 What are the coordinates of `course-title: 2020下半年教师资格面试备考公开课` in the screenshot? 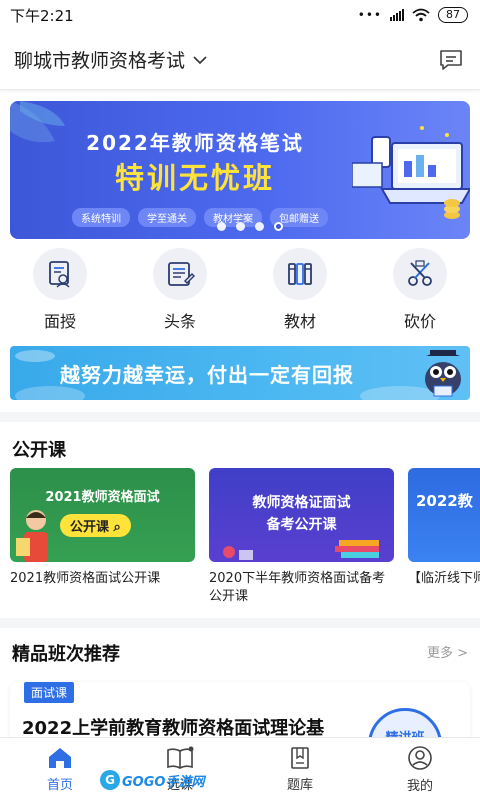 It's located at (297, 587).